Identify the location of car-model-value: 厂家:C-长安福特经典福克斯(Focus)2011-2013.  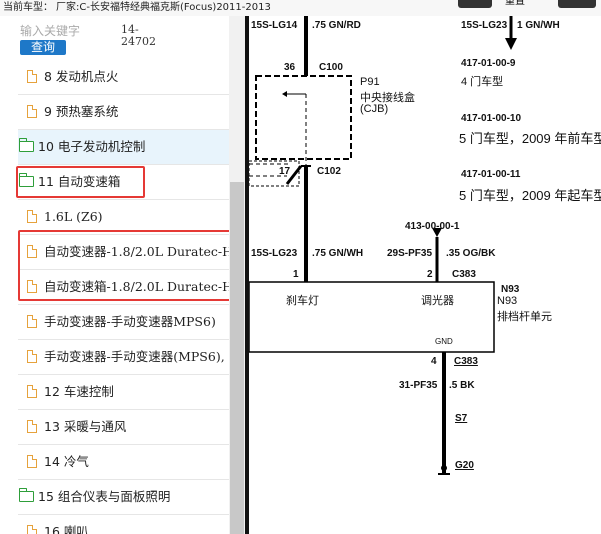
(163, 7).